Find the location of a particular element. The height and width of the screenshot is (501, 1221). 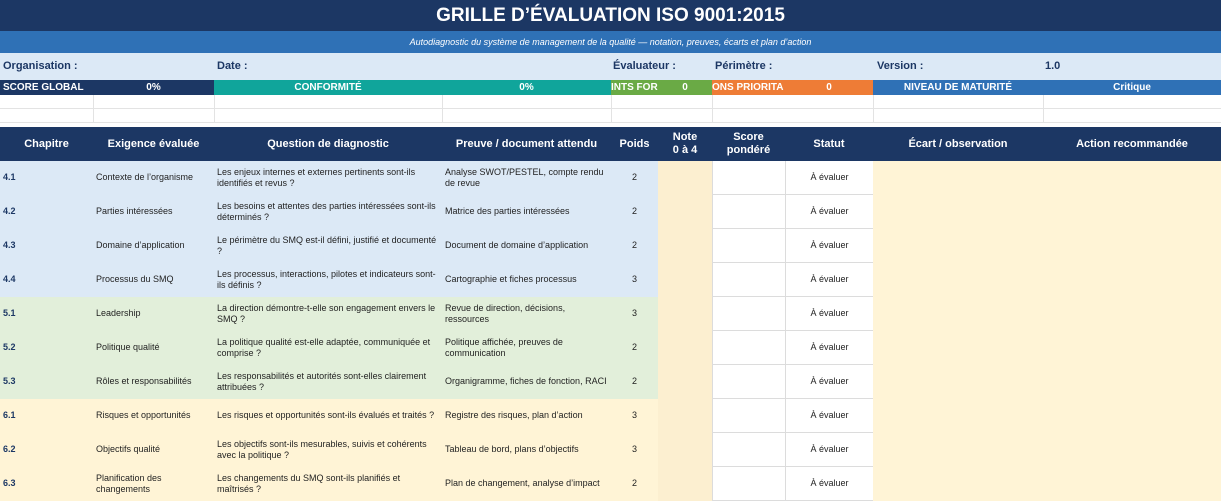

cell-chapitre: 4.1 is located at coordinates (46, 178).